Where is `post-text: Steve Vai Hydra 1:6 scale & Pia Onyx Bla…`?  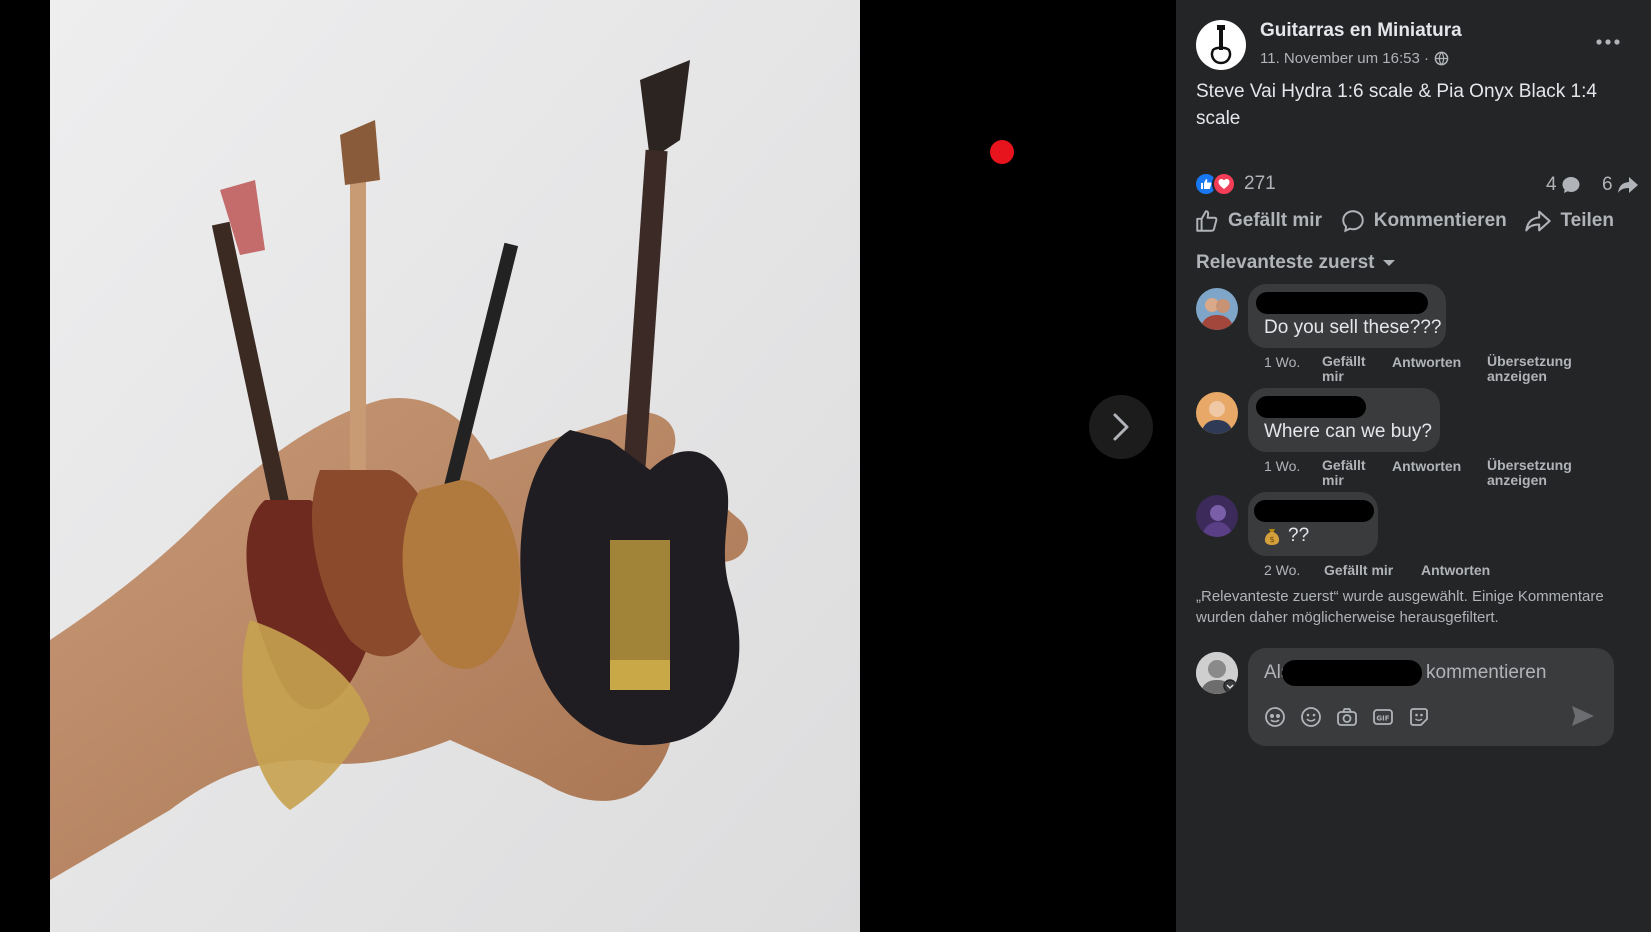 post-text: Steve Vai Hydra 1:6 scale & Pia Onyx Bla… is located at coordinates (1396, 105).